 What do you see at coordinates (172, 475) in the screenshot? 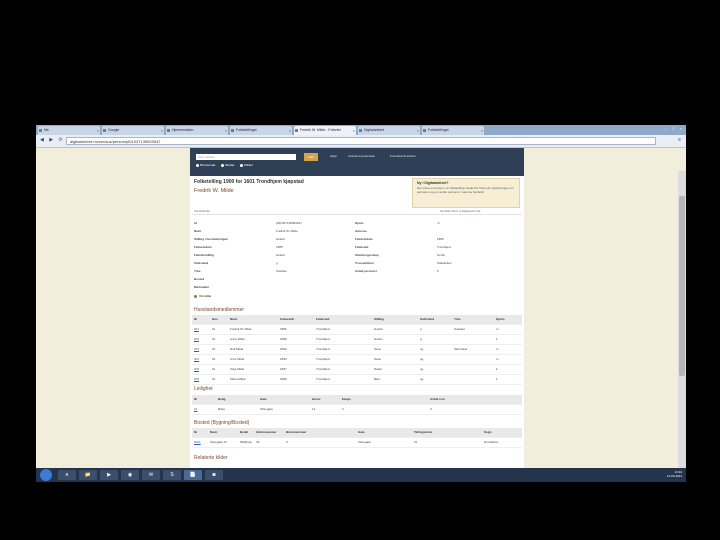
I see `taskbar-app-icon: S` at bounding box center [172, 475].